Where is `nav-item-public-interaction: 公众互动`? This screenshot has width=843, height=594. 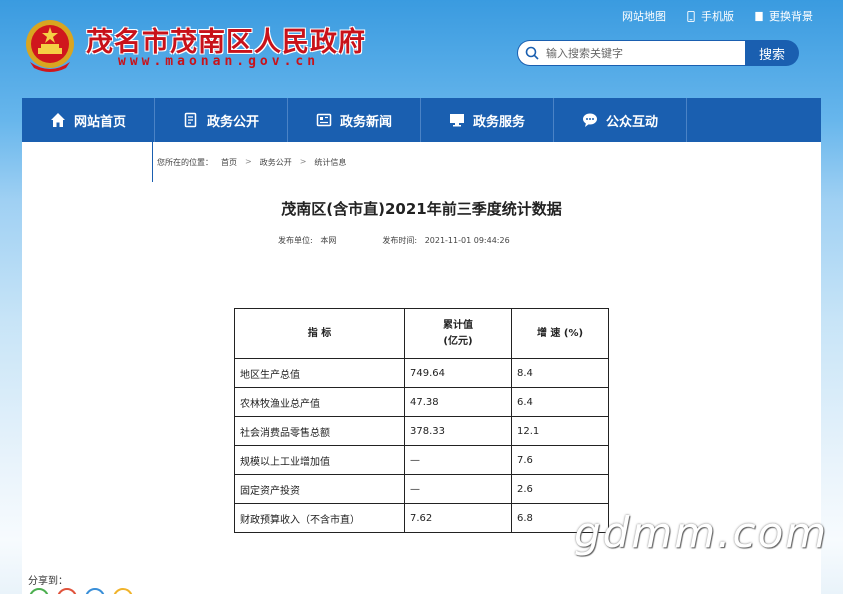 nav-item-public-interaction: 公众互动 is located at coordinates (620, 120).